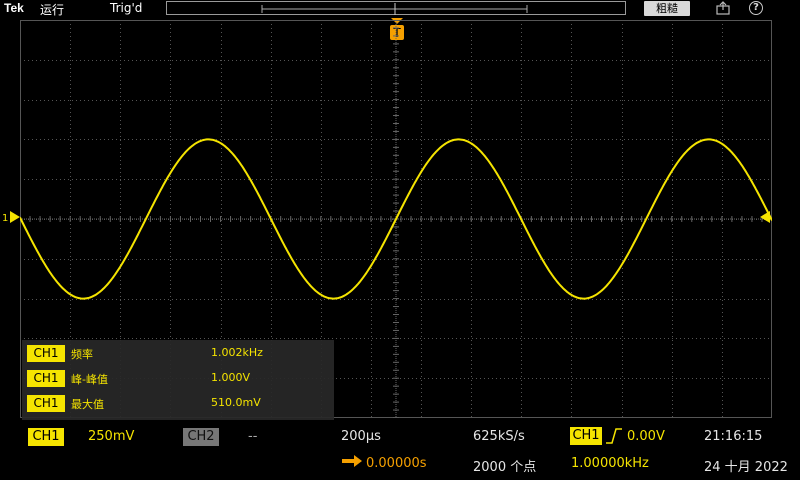  I want to click on trigger-frequency: 1.00000kHz, so click(610, 463).